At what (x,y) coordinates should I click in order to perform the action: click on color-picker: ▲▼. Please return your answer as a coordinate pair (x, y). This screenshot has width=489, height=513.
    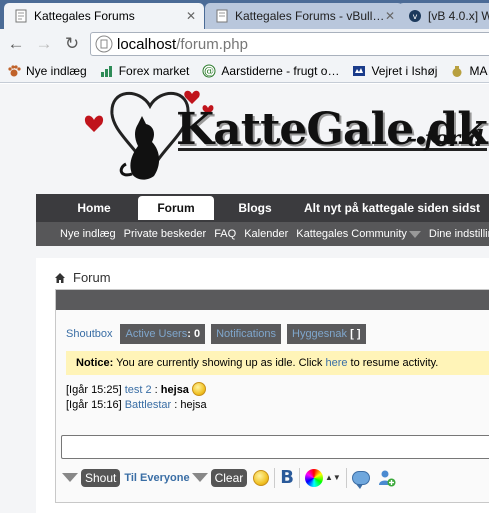
    Looking at the image, I should click on (323, 477).